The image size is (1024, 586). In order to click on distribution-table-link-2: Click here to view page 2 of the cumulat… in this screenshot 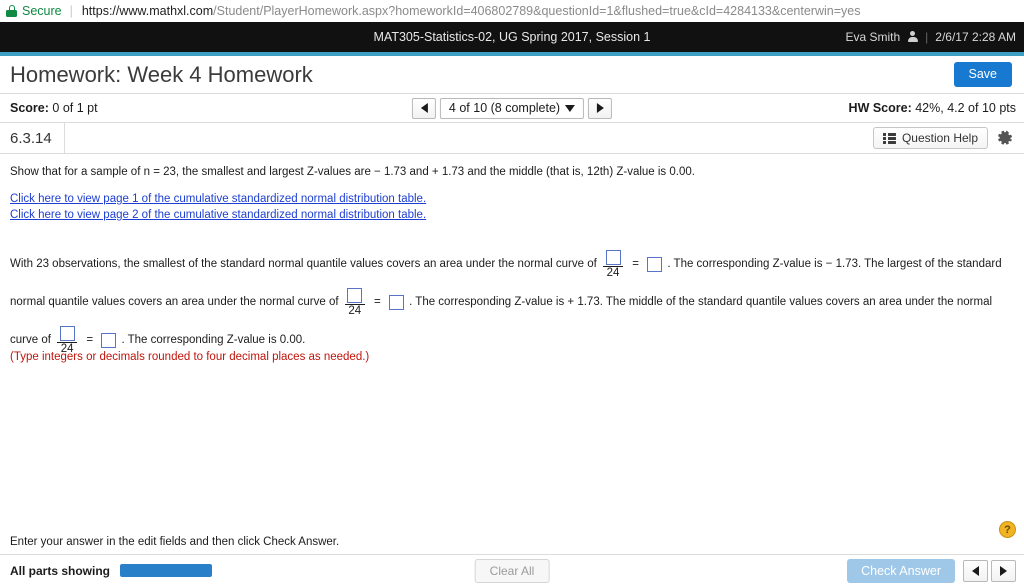, I will do `click(512, 215)`.